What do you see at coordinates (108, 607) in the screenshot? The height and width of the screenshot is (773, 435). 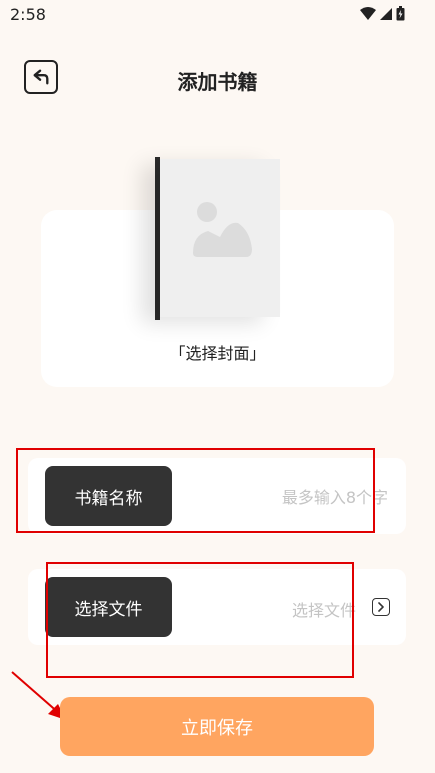 I see `file-select-label: 选择文件` at bounding box center [108, 607].